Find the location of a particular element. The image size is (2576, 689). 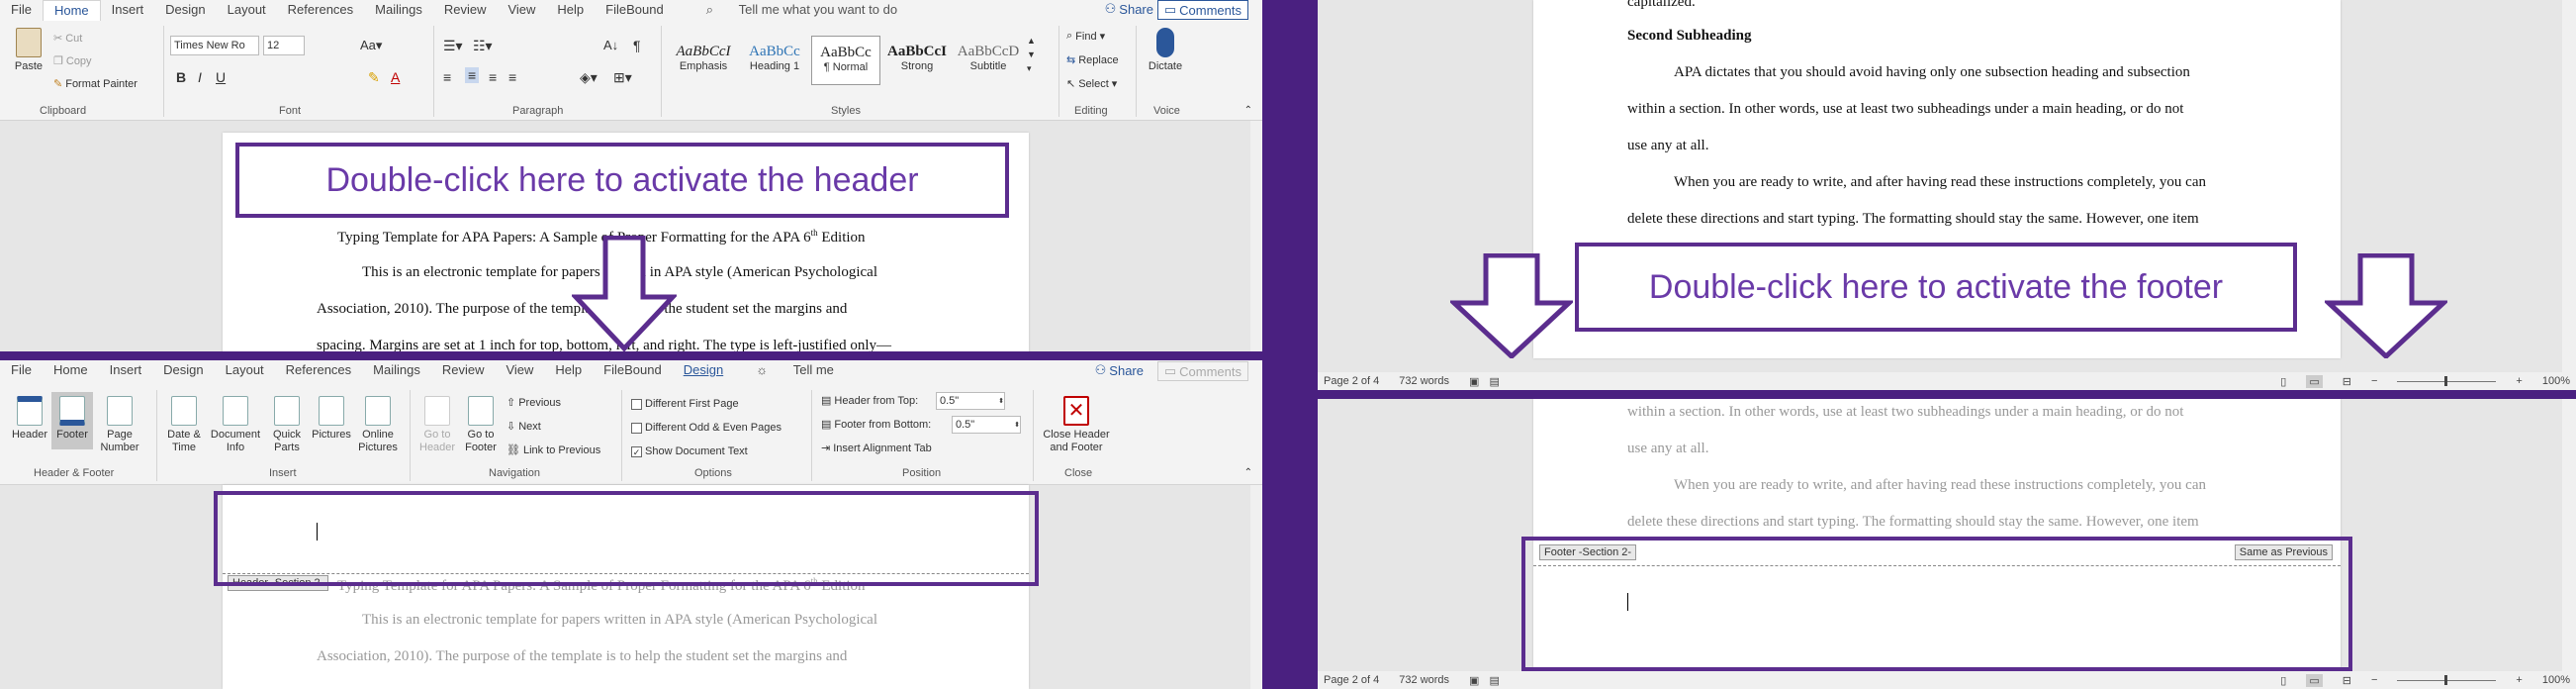

align-center-button: ≡ is located at coordinates (473, 75).